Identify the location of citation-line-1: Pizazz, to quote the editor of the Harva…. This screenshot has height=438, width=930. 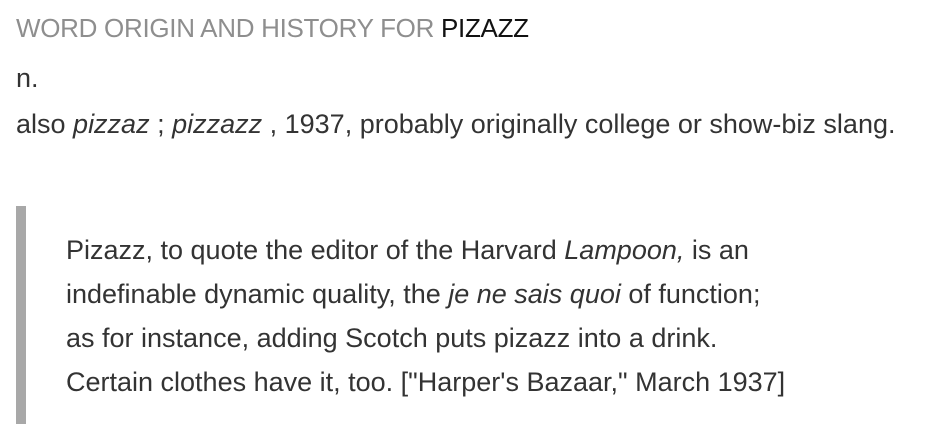
(425, 250).